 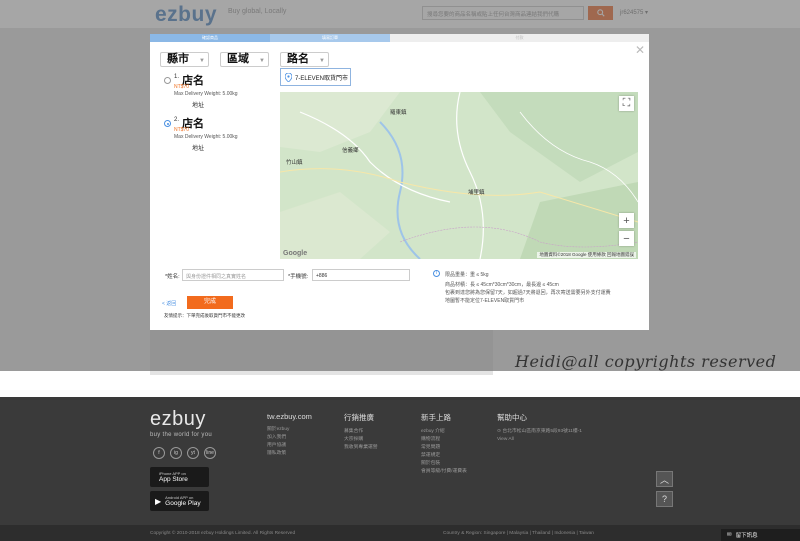 What do you see at coordinates (294, 163) in the screenshot?
I see `map-label: 竹山鎮` at bounding box center [294, 163].